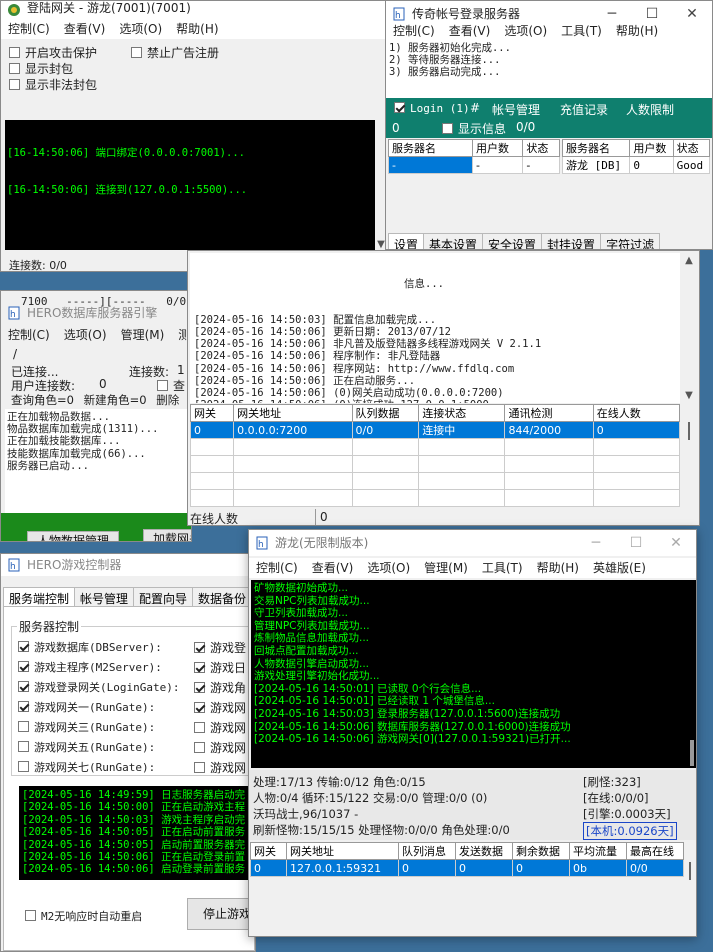 The width and height of the screenshot is (713, 952). Describe the element at coordinates (220, 667) in the screenshot. I see `service-checkbox: 游戏日` at that location.